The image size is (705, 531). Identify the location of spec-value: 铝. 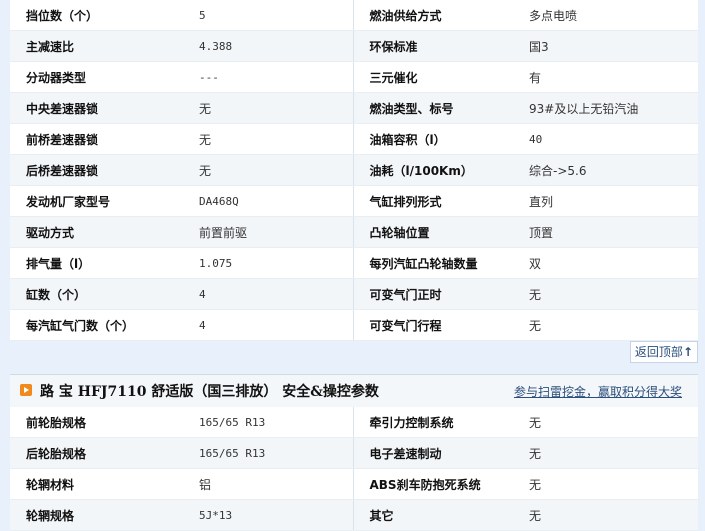
(273, 484).